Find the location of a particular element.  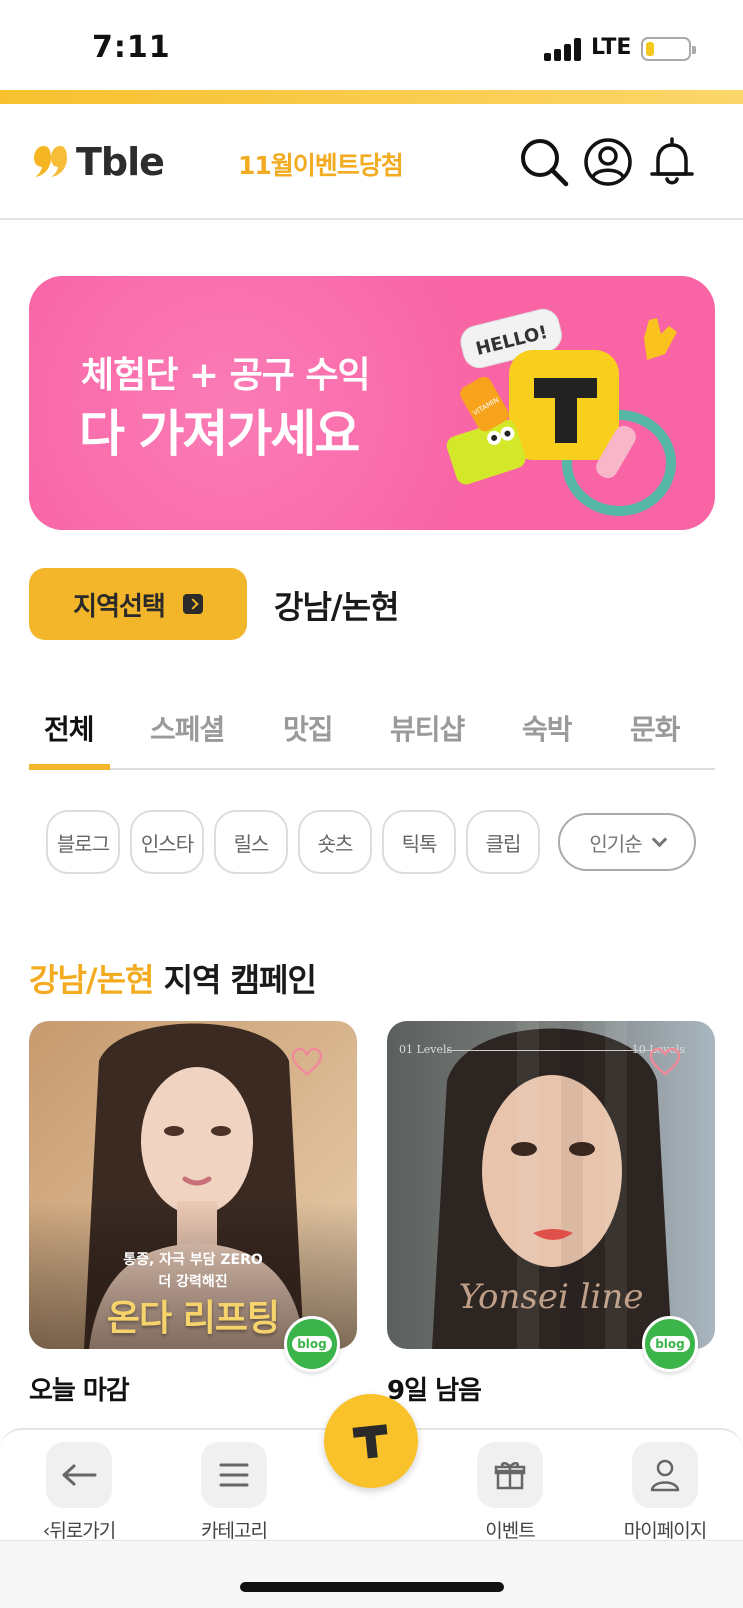

card-level-left: 01 Levels is located at coordinates (426, 1049).